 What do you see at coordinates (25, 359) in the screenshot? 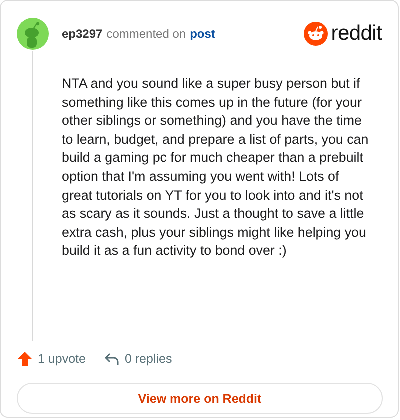
I see `upvote-icon` at bounding box center [25, 359].